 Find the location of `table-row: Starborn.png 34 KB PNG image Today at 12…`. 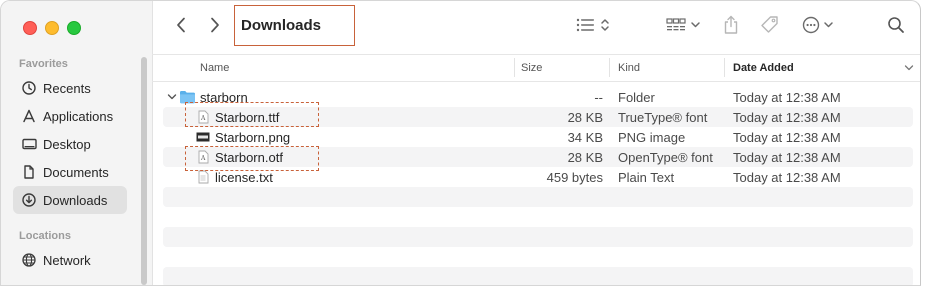

table-row: Starborn.png 34 KB PNG image Today at 12… is located at coordinates (538, 137).